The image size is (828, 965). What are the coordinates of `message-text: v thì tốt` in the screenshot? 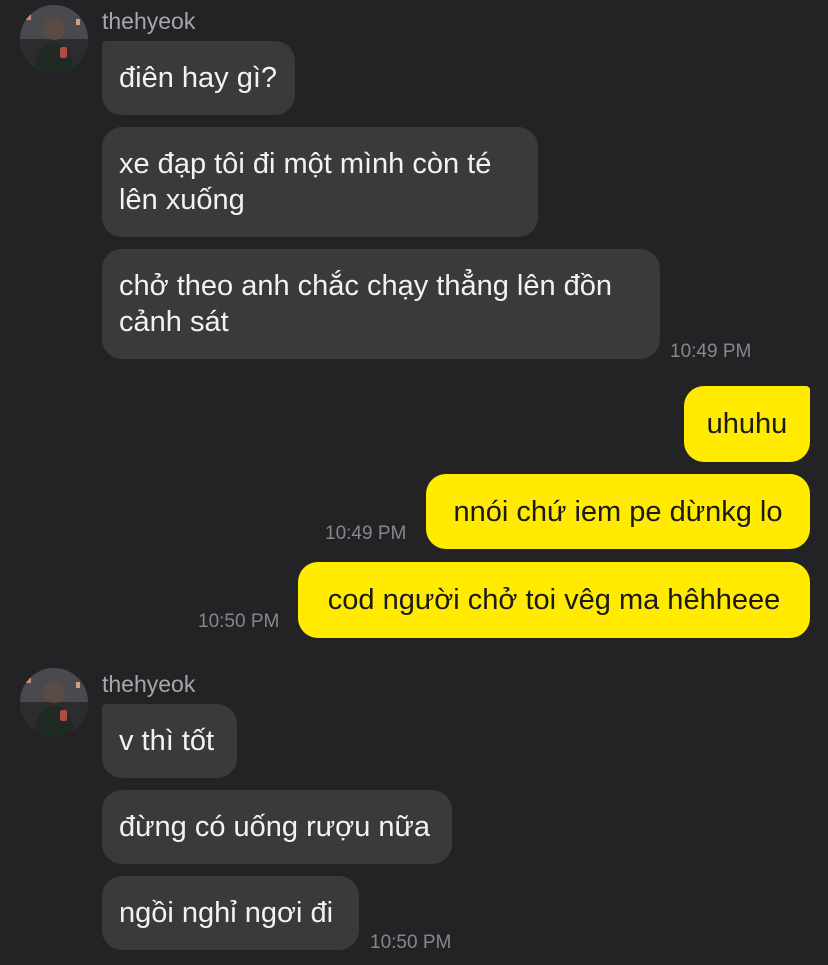 It's located at (167, 741).